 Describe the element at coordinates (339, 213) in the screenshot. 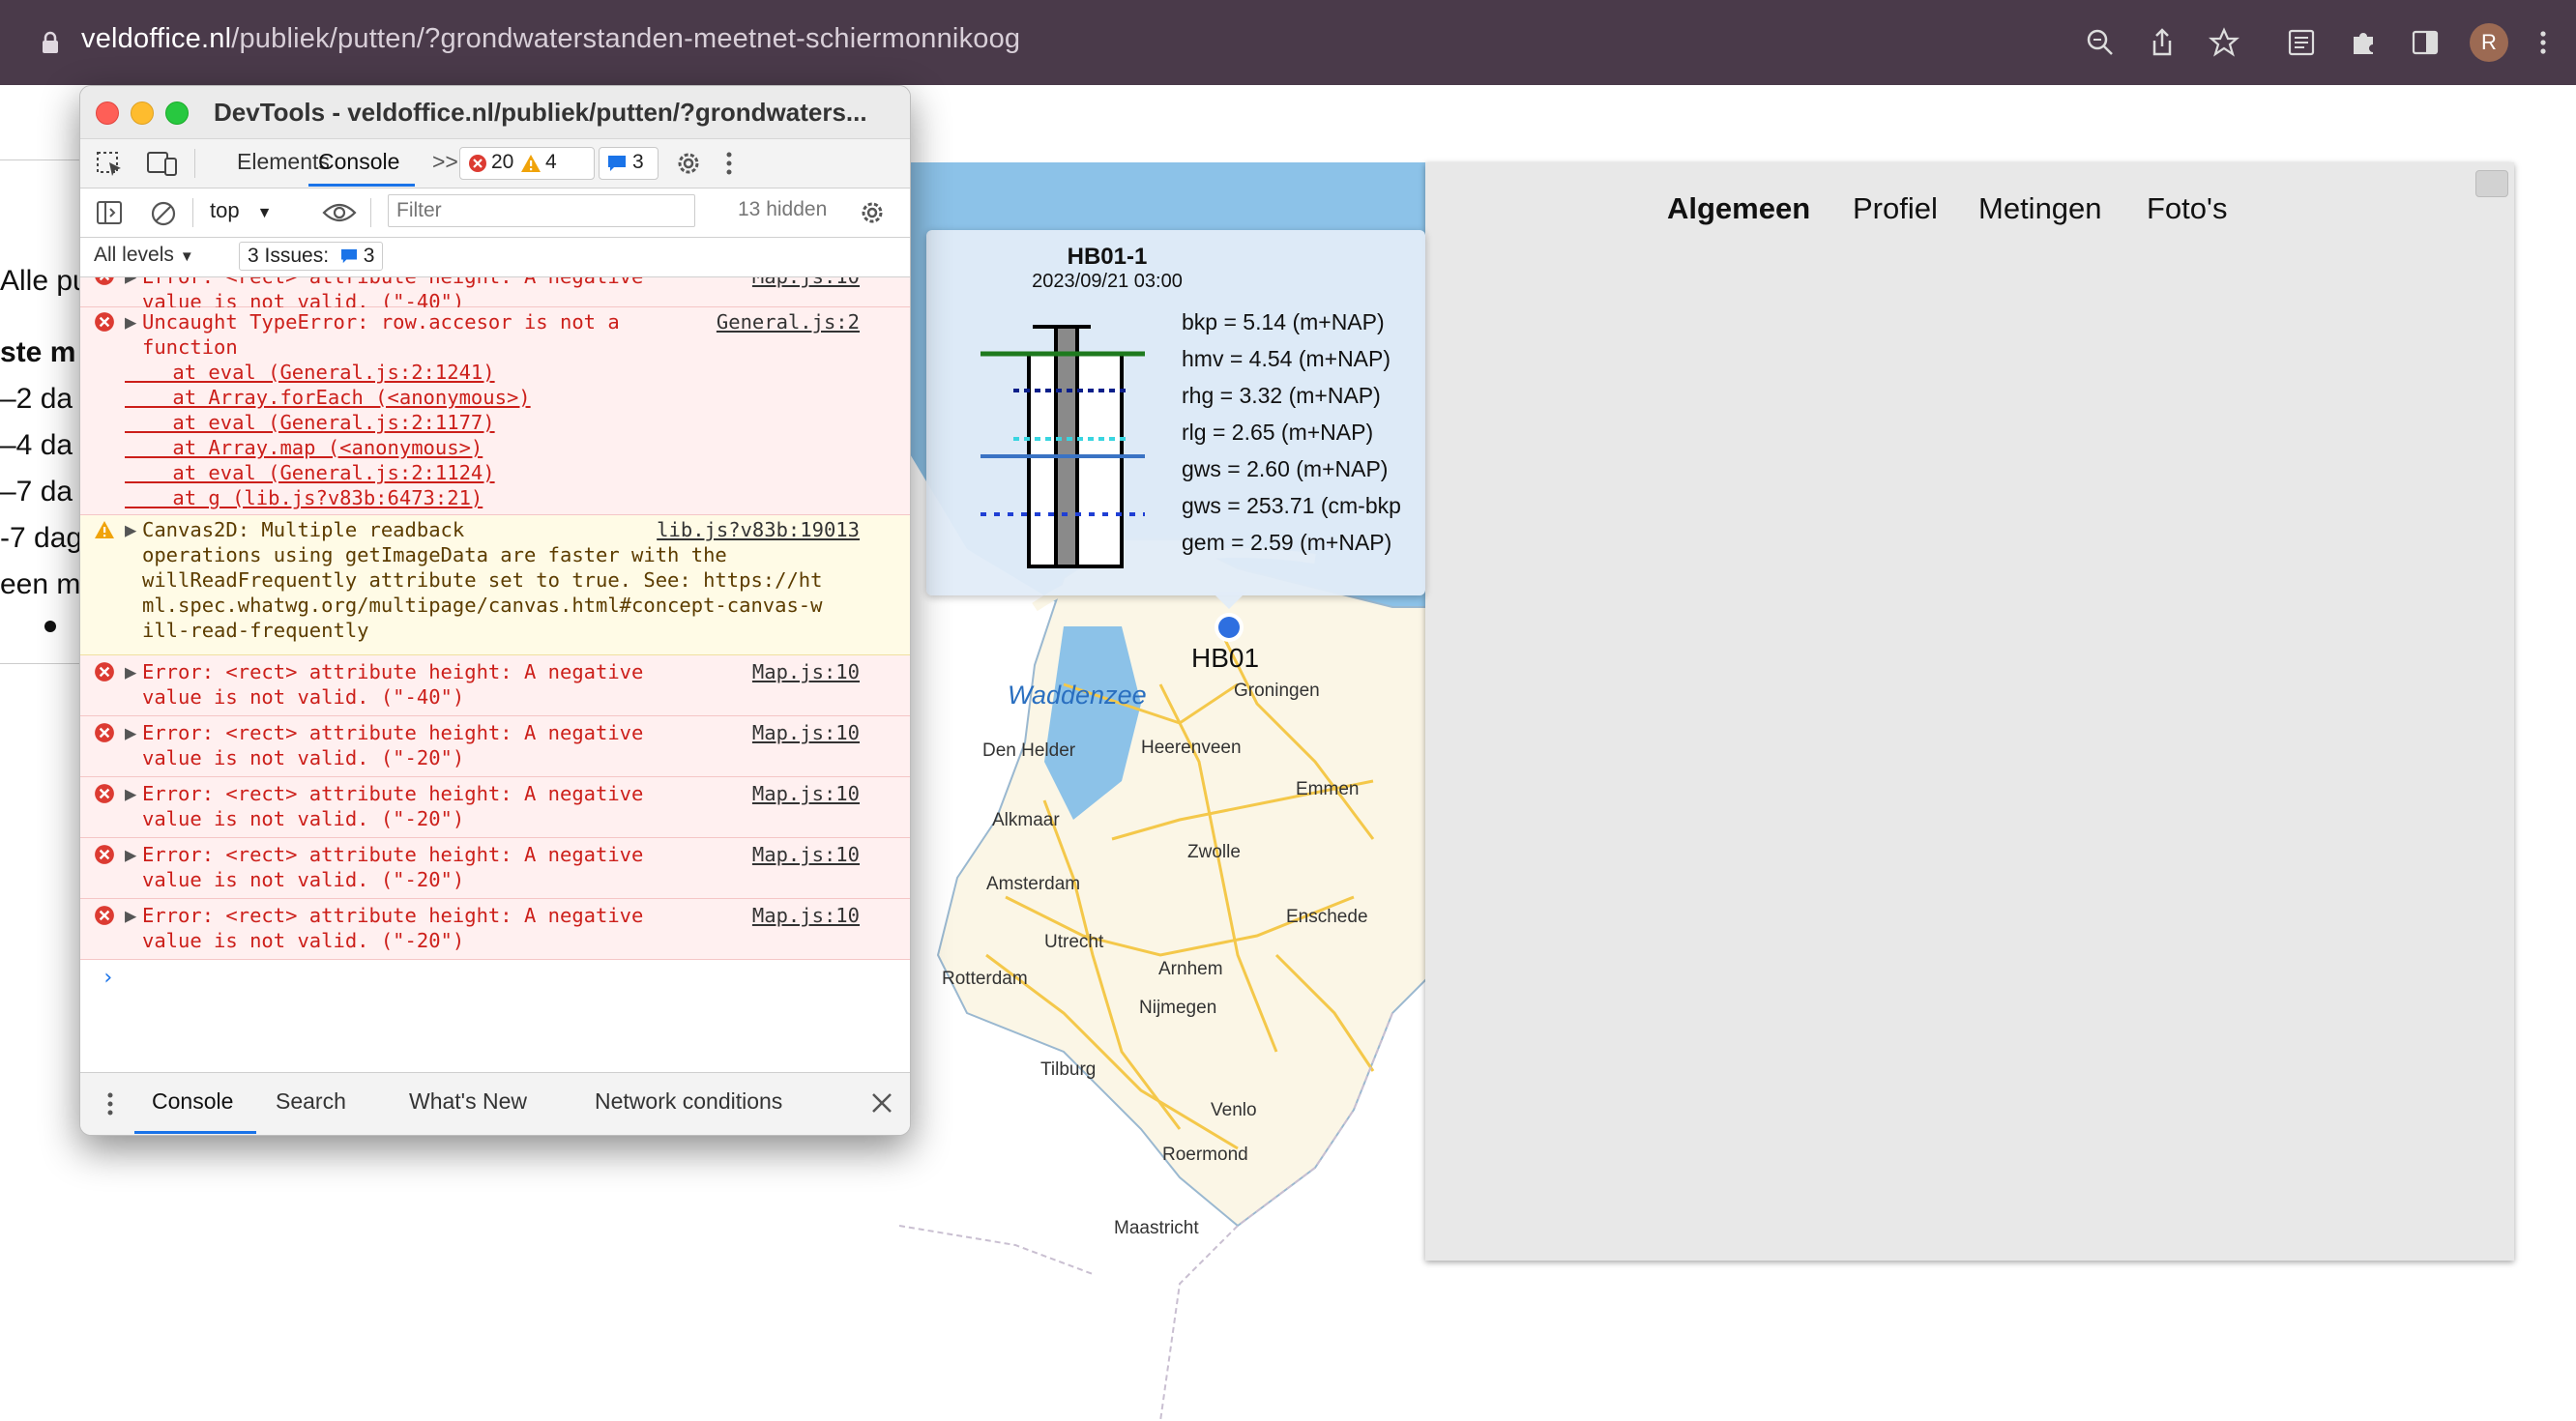

I see `live-expression-eye-icon` at that location.